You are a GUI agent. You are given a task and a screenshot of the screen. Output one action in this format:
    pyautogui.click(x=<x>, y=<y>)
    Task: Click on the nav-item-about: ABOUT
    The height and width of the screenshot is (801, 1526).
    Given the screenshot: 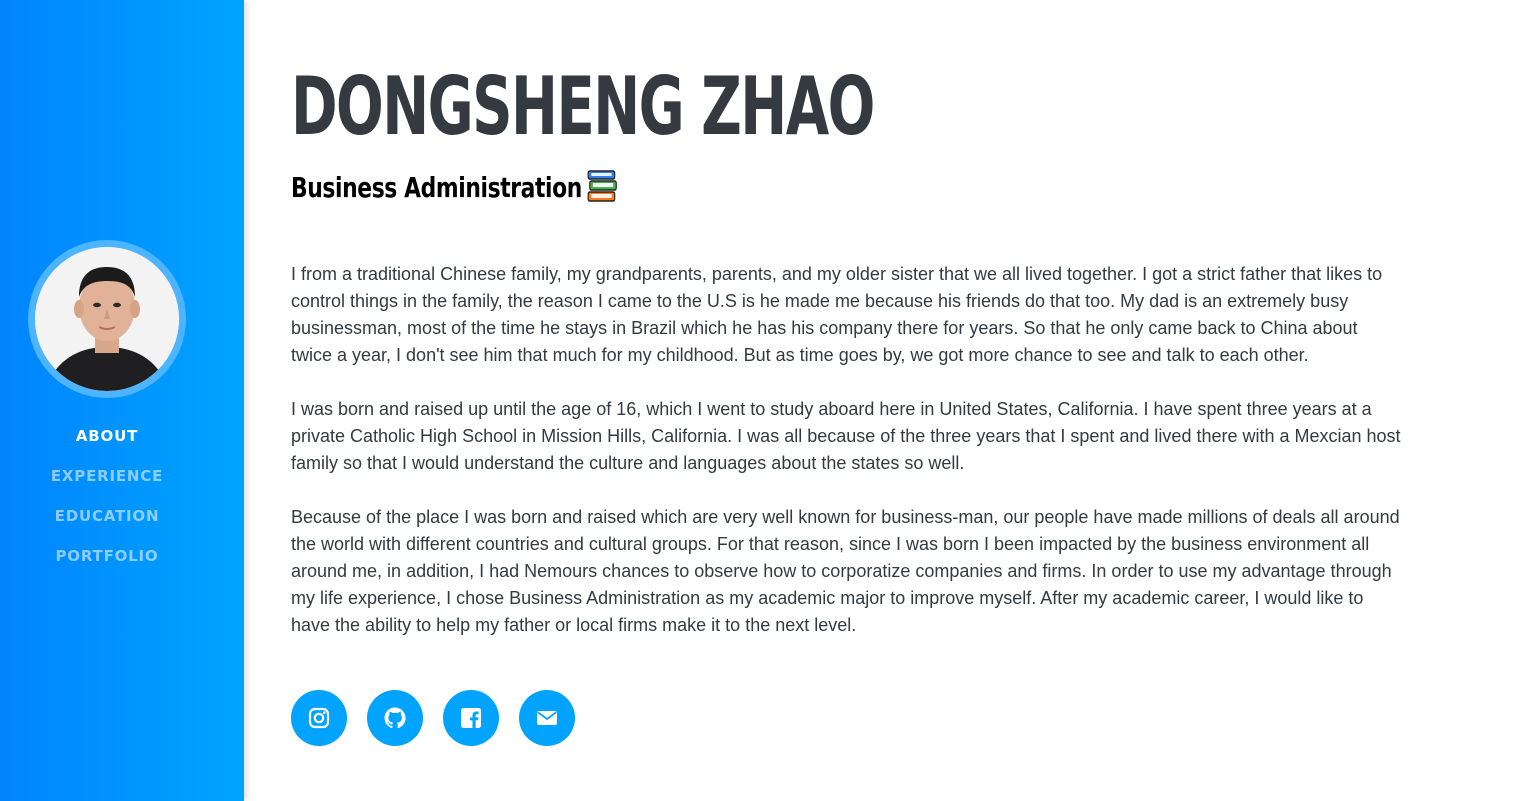 What is the action you would take?
    pyautogui.click(x=107, y=444)
    